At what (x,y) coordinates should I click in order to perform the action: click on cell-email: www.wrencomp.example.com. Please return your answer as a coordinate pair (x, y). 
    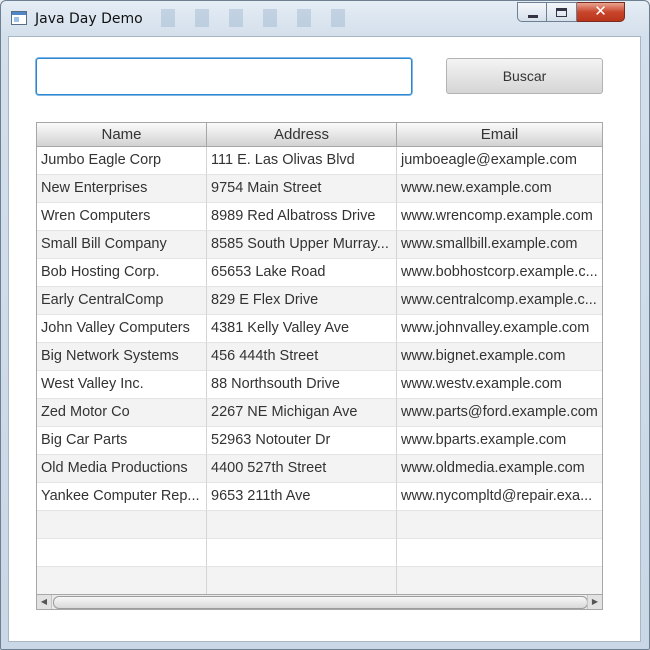
    Looking at the image, I should click on (499, 217).